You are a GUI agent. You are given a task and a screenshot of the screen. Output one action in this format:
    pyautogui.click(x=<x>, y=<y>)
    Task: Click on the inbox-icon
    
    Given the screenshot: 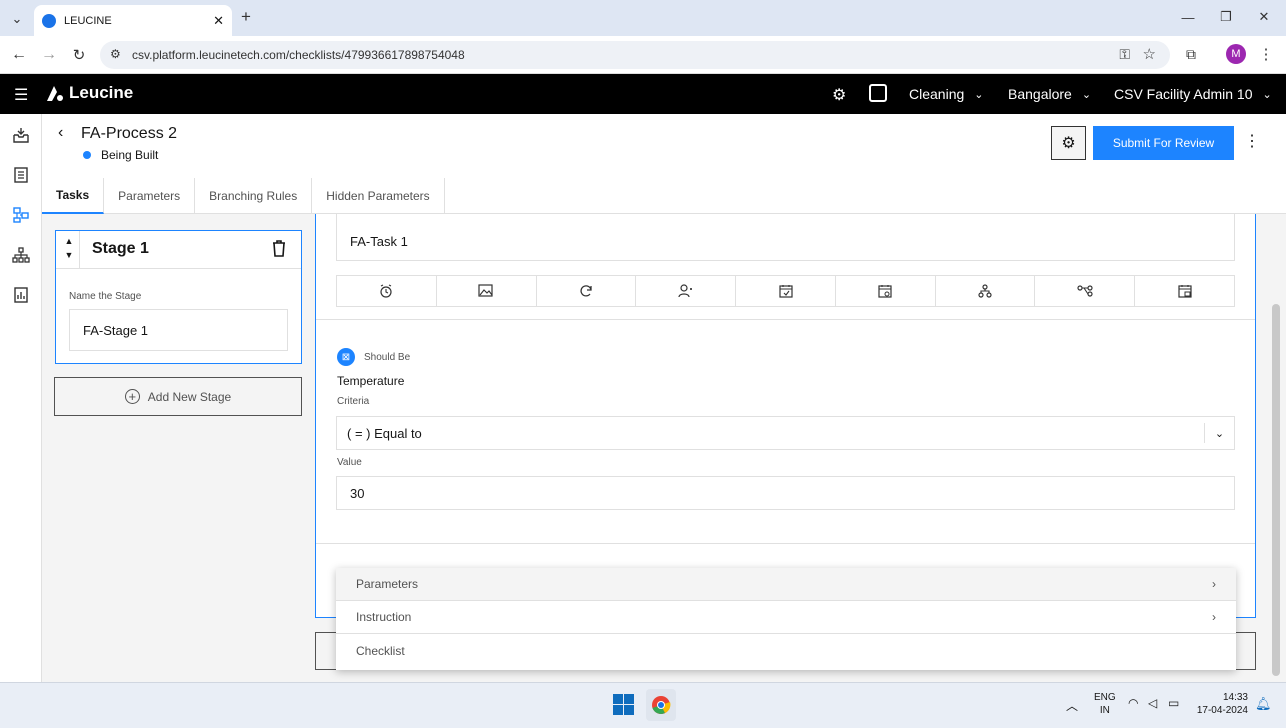 What is the action you would take?
    pyautogui.click(x=21, y=135)
    